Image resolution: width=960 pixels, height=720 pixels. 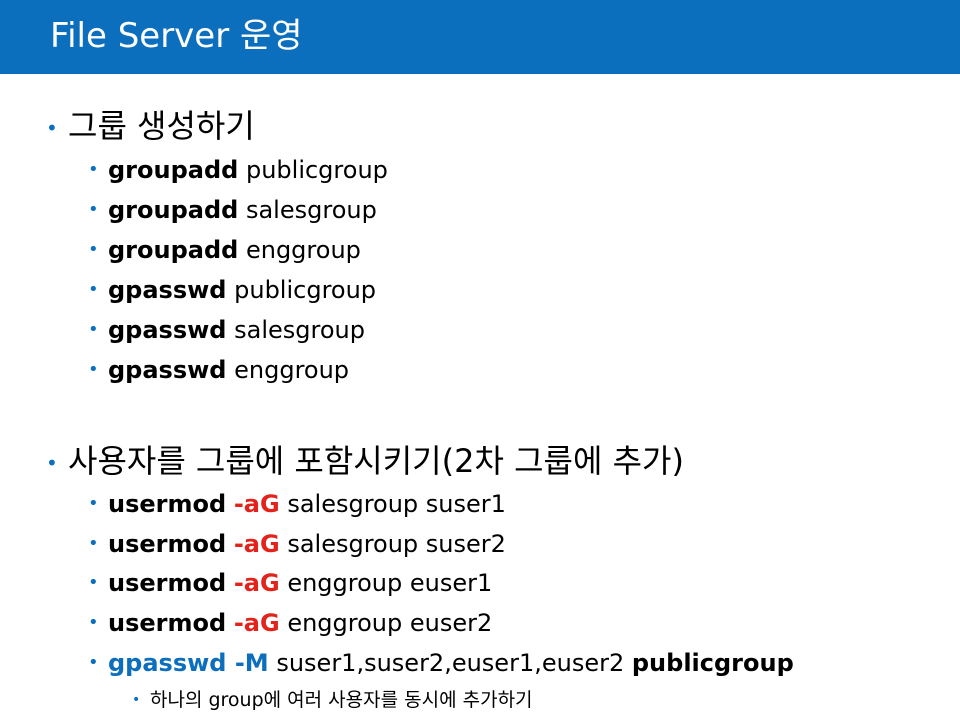 What do you see at coordinates (390, 623) in the screenshot?
I see `argument: enggroup euser2` at bounding box center [390, 623].